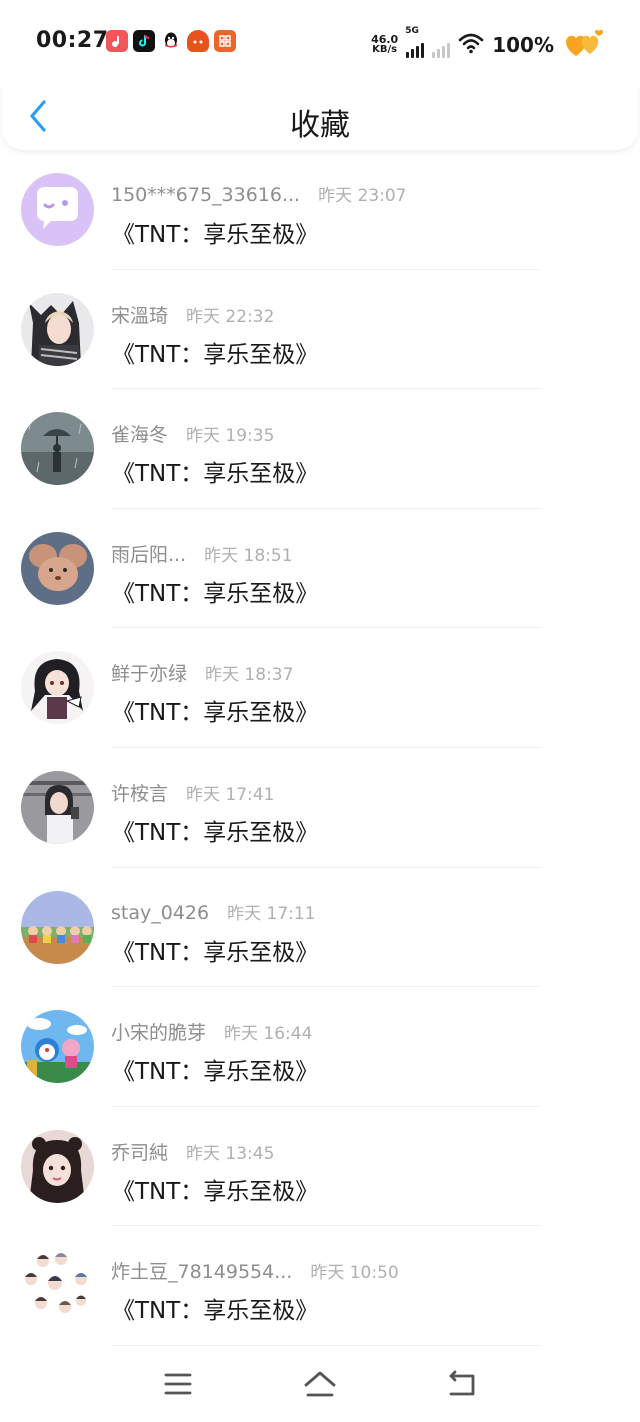  I want to click on timestamp: 昨天 22:32, so click(230, 316).